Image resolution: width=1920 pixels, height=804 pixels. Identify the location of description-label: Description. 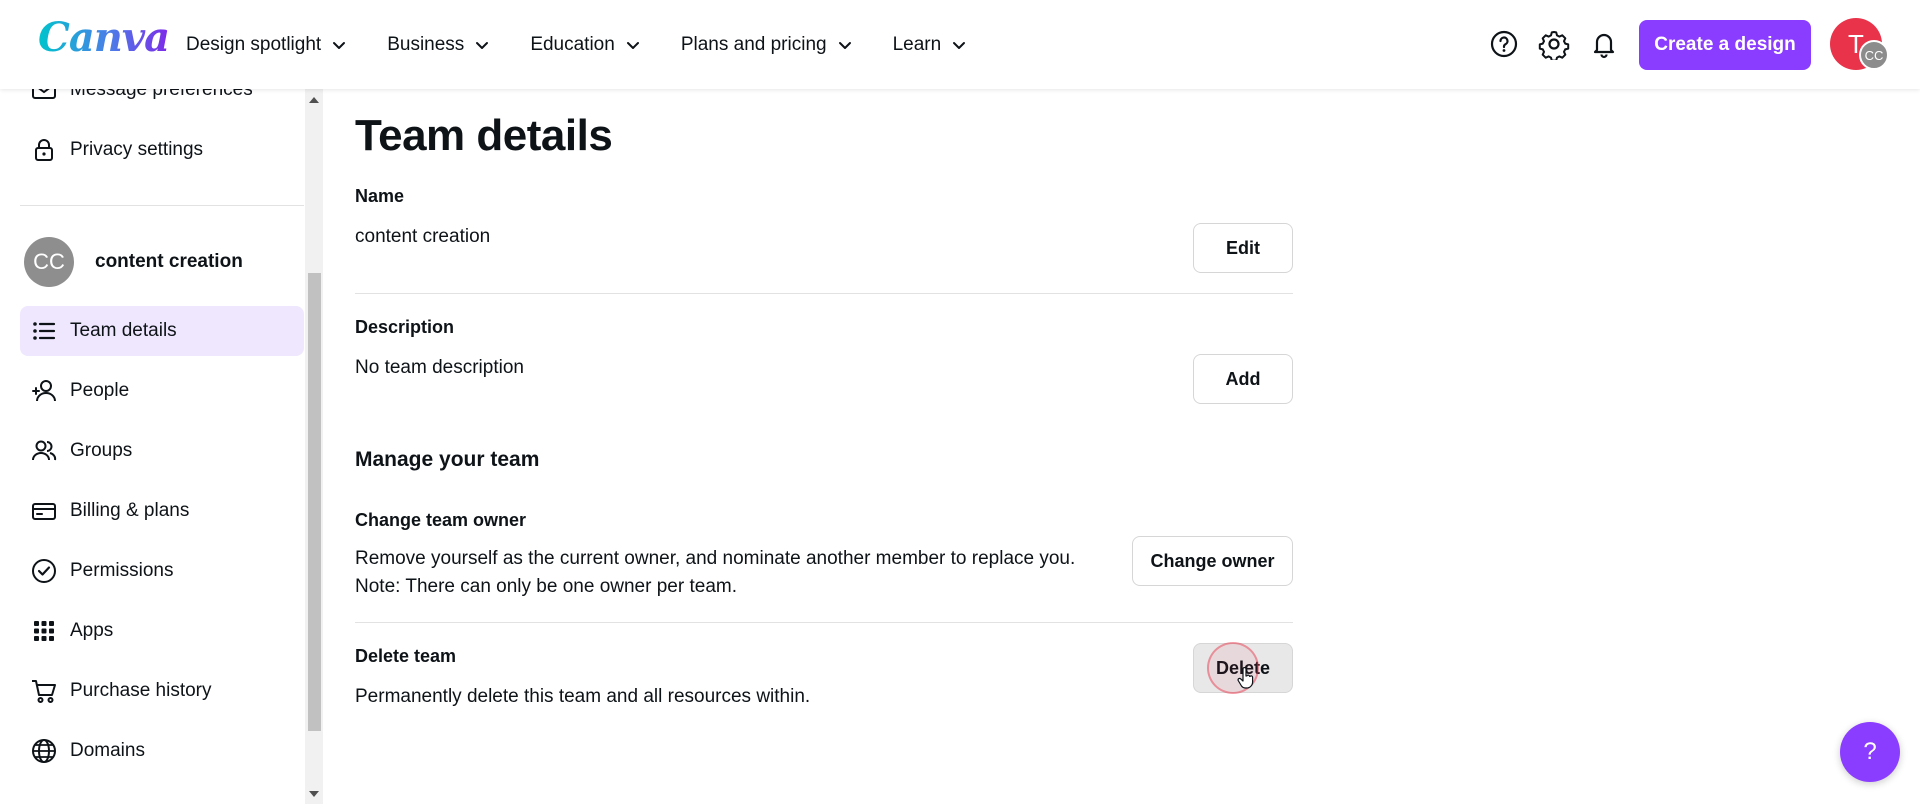
(405, 327).